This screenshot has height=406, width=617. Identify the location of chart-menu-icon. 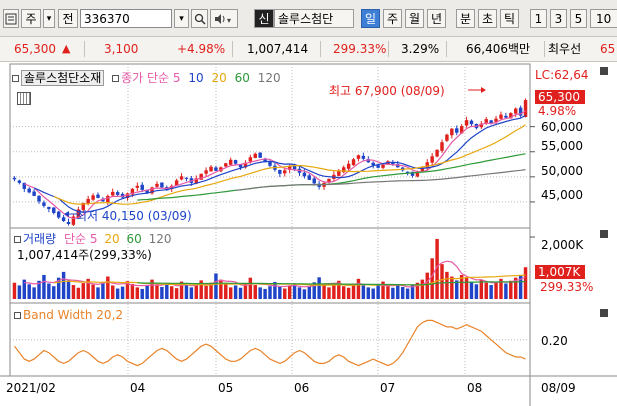
(11, 18).